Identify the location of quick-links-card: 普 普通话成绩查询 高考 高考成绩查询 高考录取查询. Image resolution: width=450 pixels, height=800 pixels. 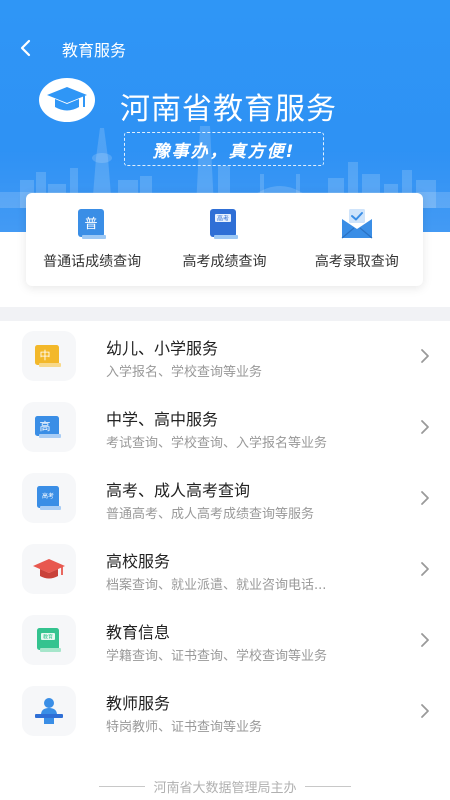
(224, 239).